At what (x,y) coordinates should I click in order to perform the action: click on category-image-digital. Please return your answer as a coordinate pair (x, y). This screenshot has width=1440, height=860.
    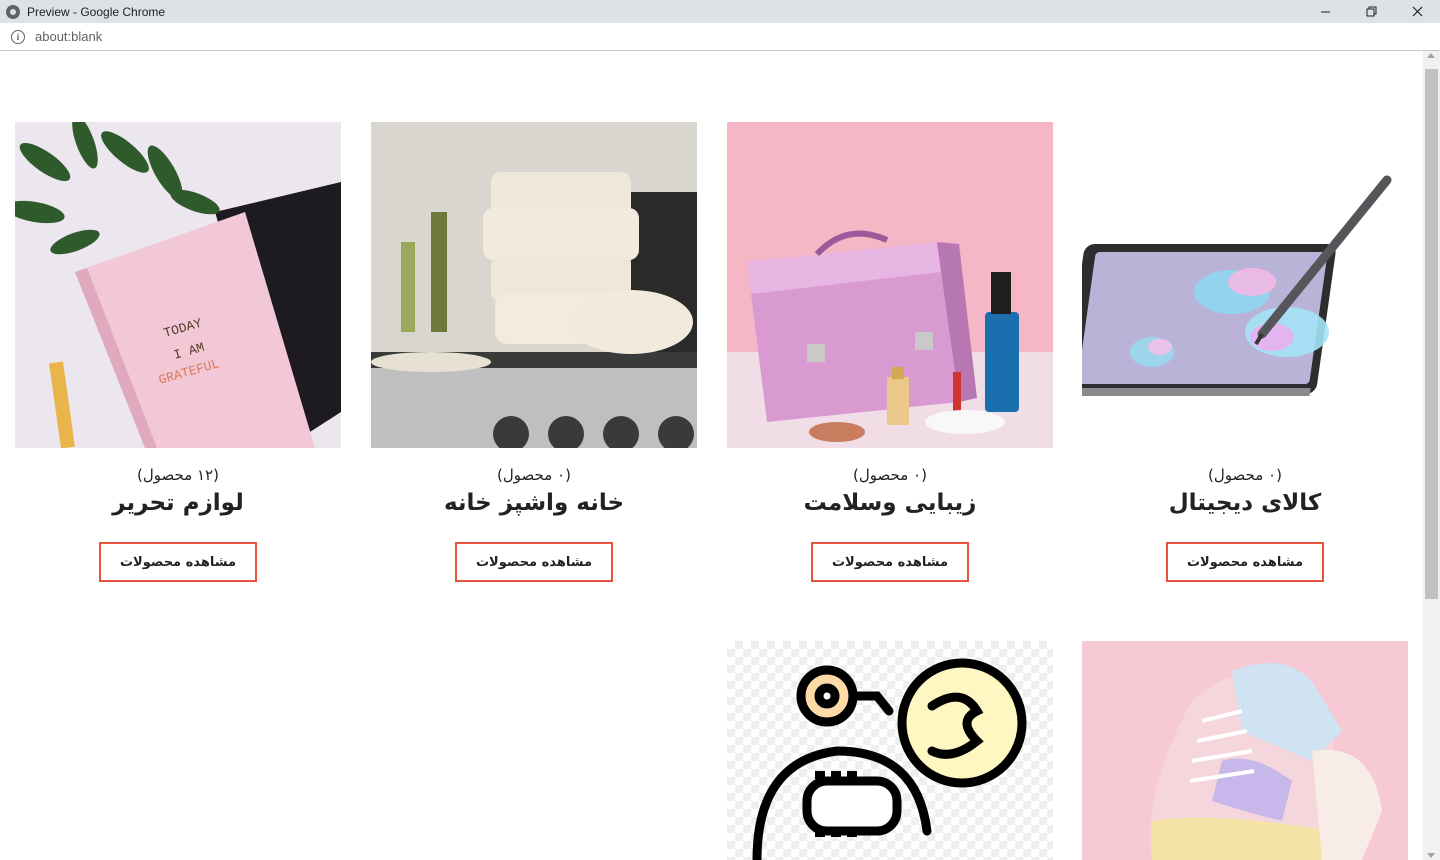
    Looking at the image, I should click on (1245, 285).